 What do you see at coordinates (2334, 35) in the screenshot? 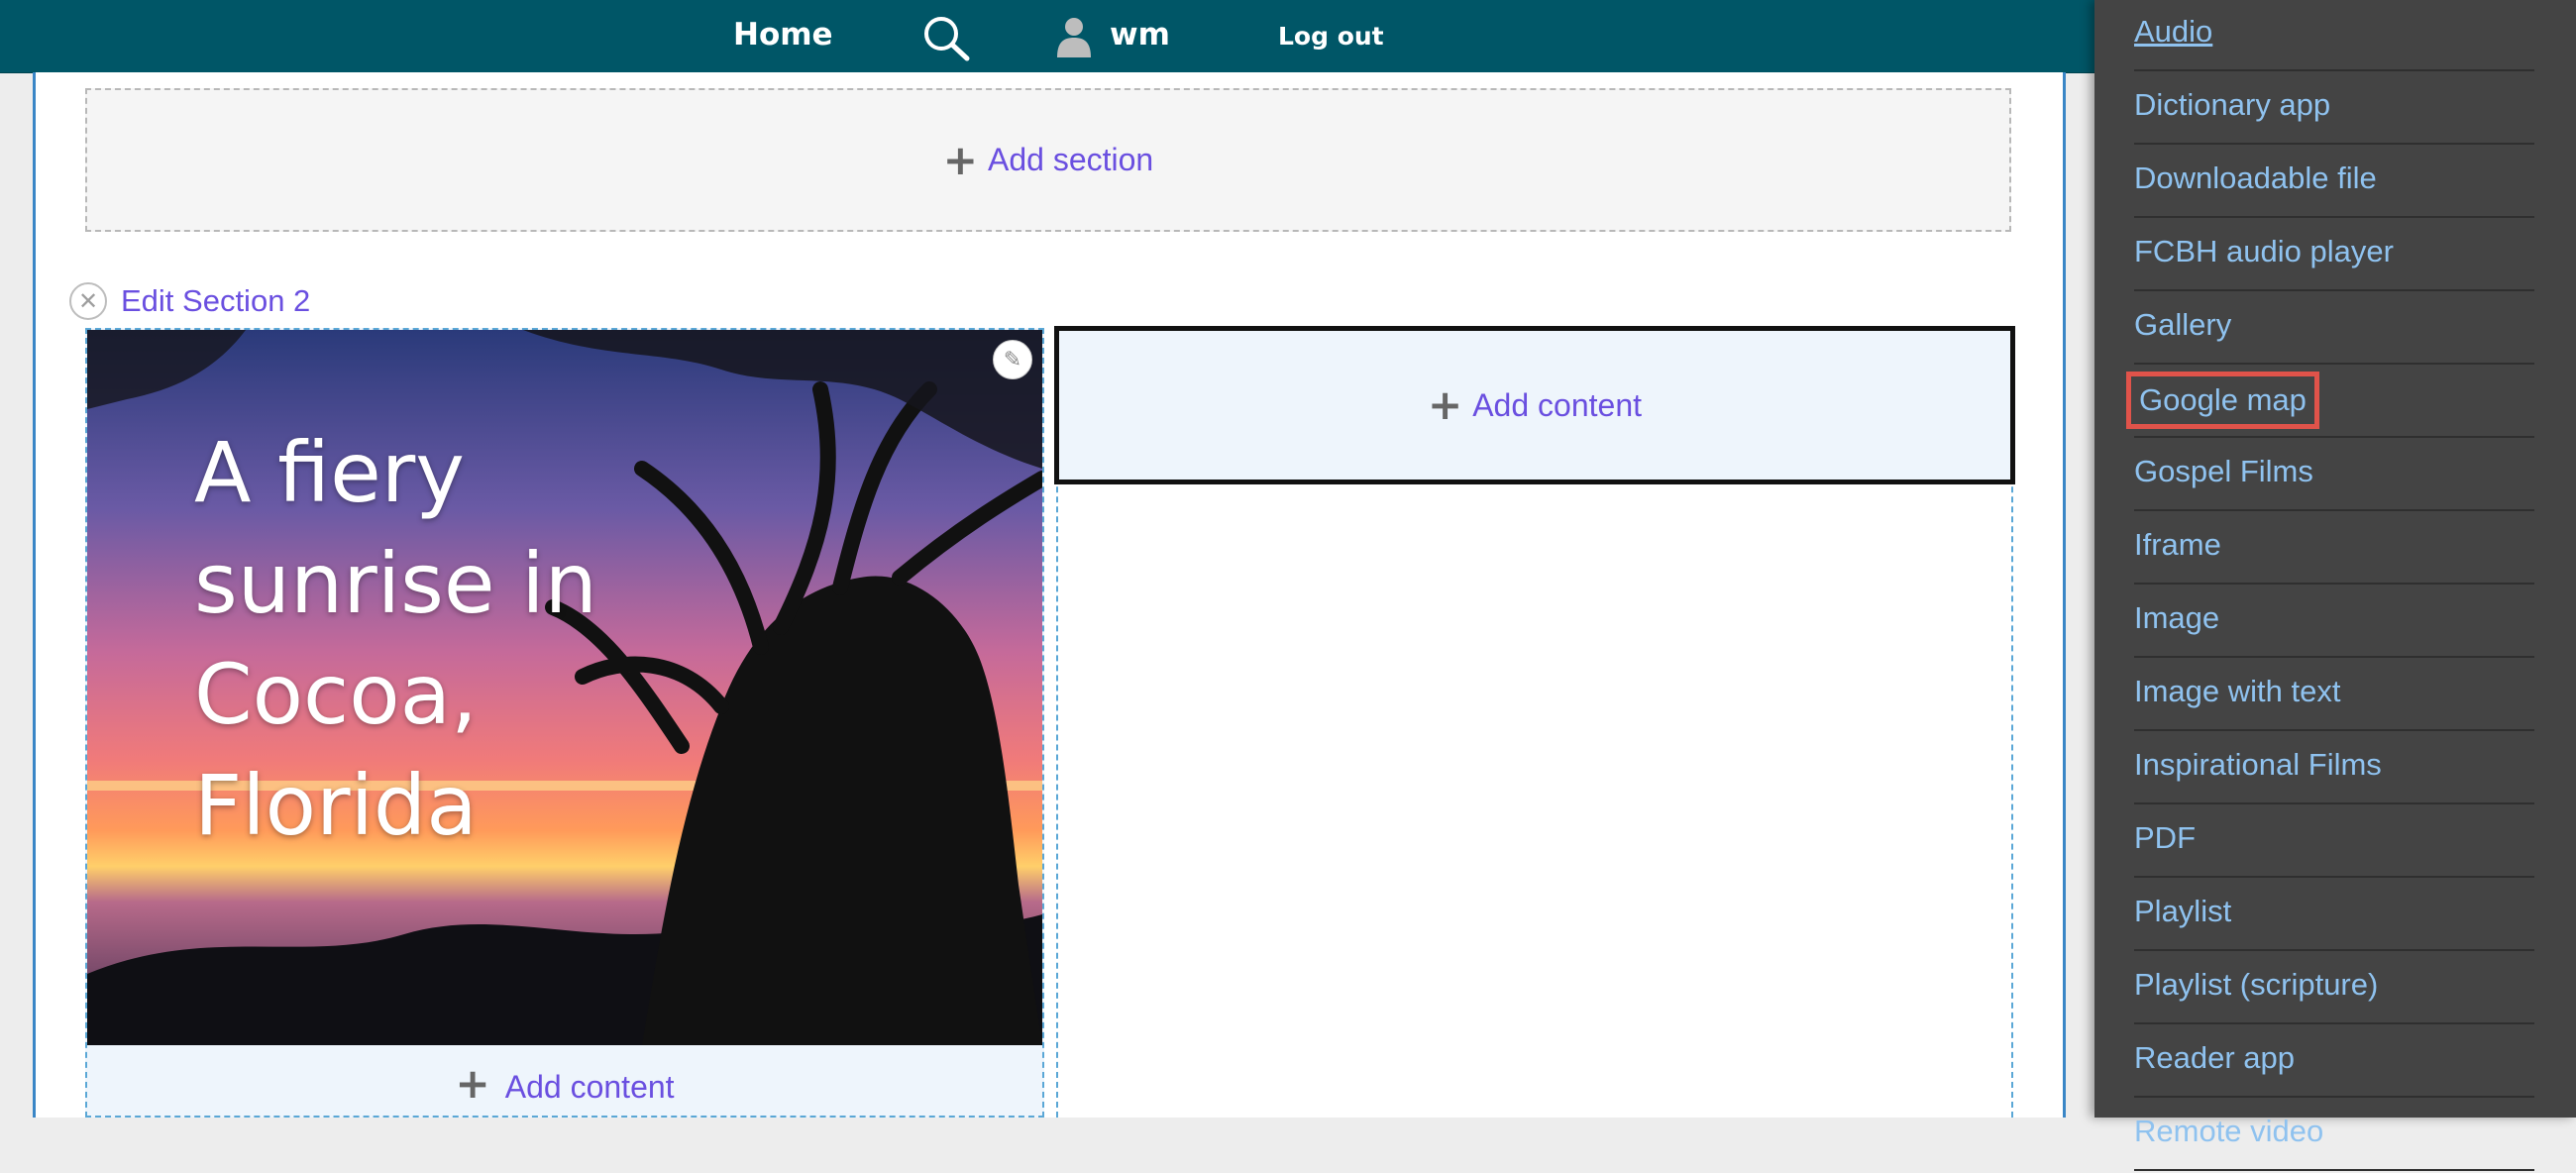
I see `block-item-audio: Audio` at bounding box center [2334, 35].